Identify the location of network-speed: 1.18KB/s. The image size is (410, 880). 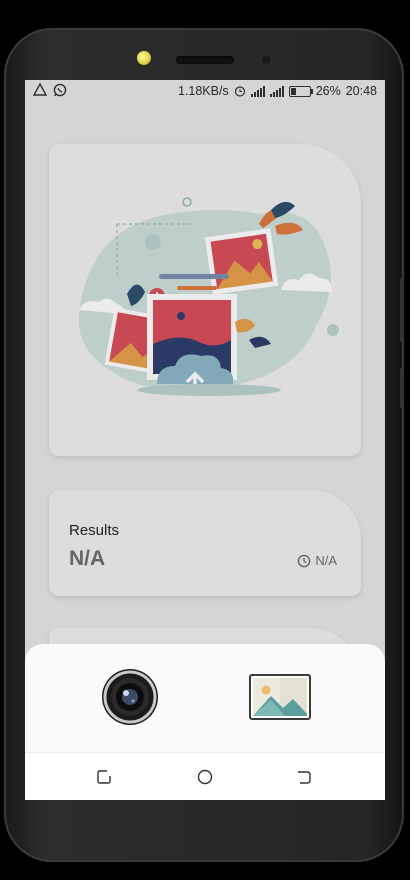
(203, 91).